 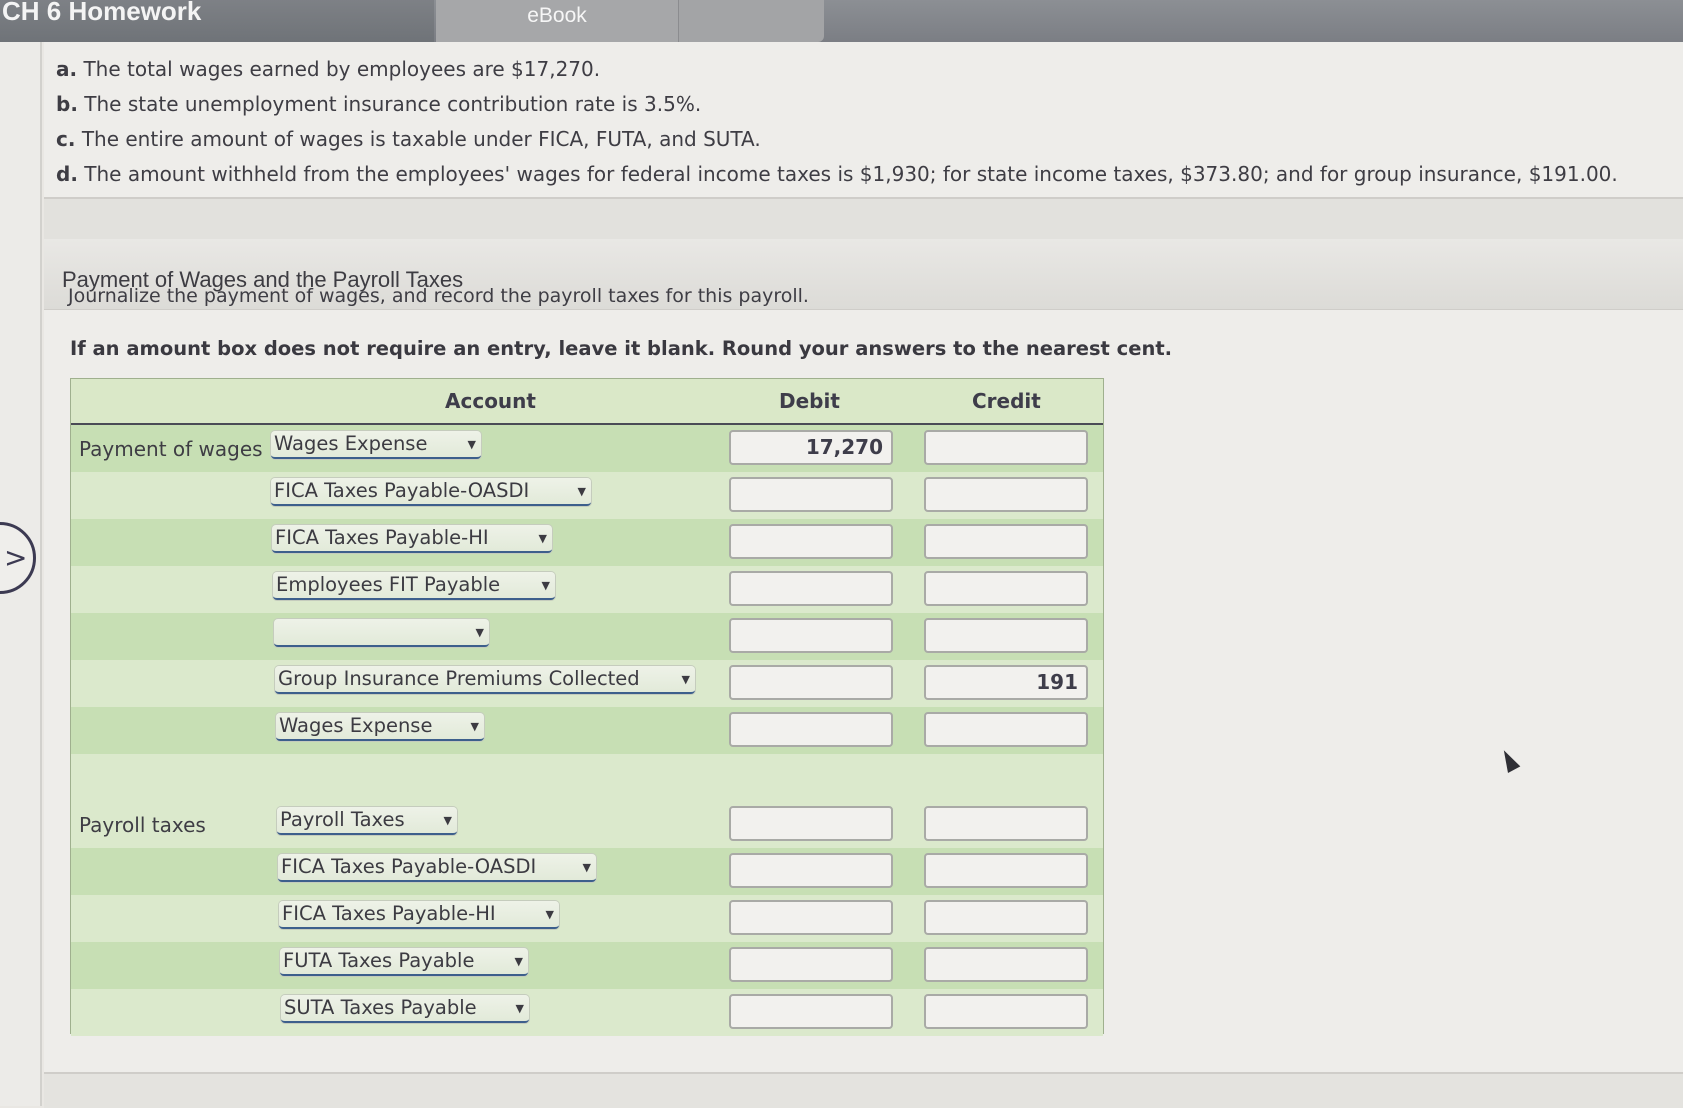 What do you see at coordinates (587, 824) in the screenshot?
I see `journal-row: Payroll taxes Payroll Taxes ▼` at bounding box center [587, 824].